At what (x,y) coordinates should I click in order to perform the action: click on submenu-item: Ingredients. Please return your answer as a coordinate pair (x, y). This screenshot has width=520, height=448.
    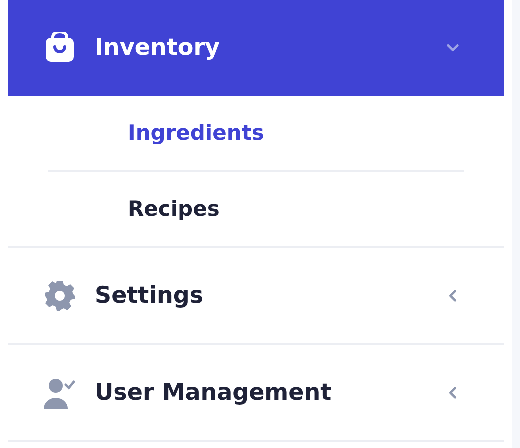
    Looking at the image, I should click on (256, 134).